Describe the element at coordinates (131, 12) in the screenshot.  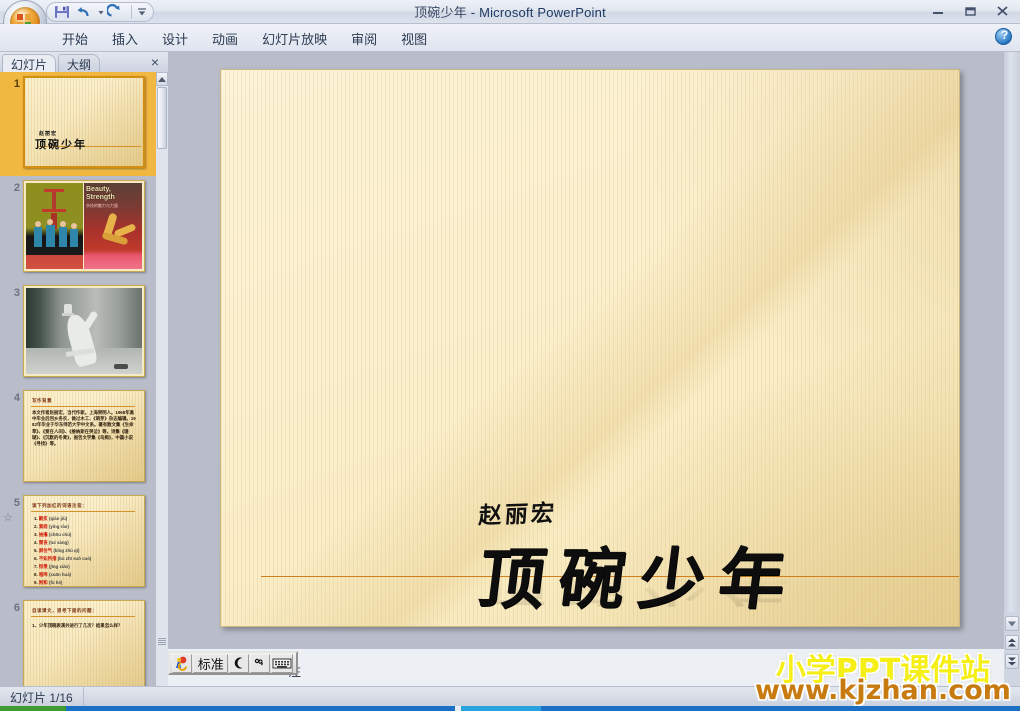
I see `qat-separator` at that location.